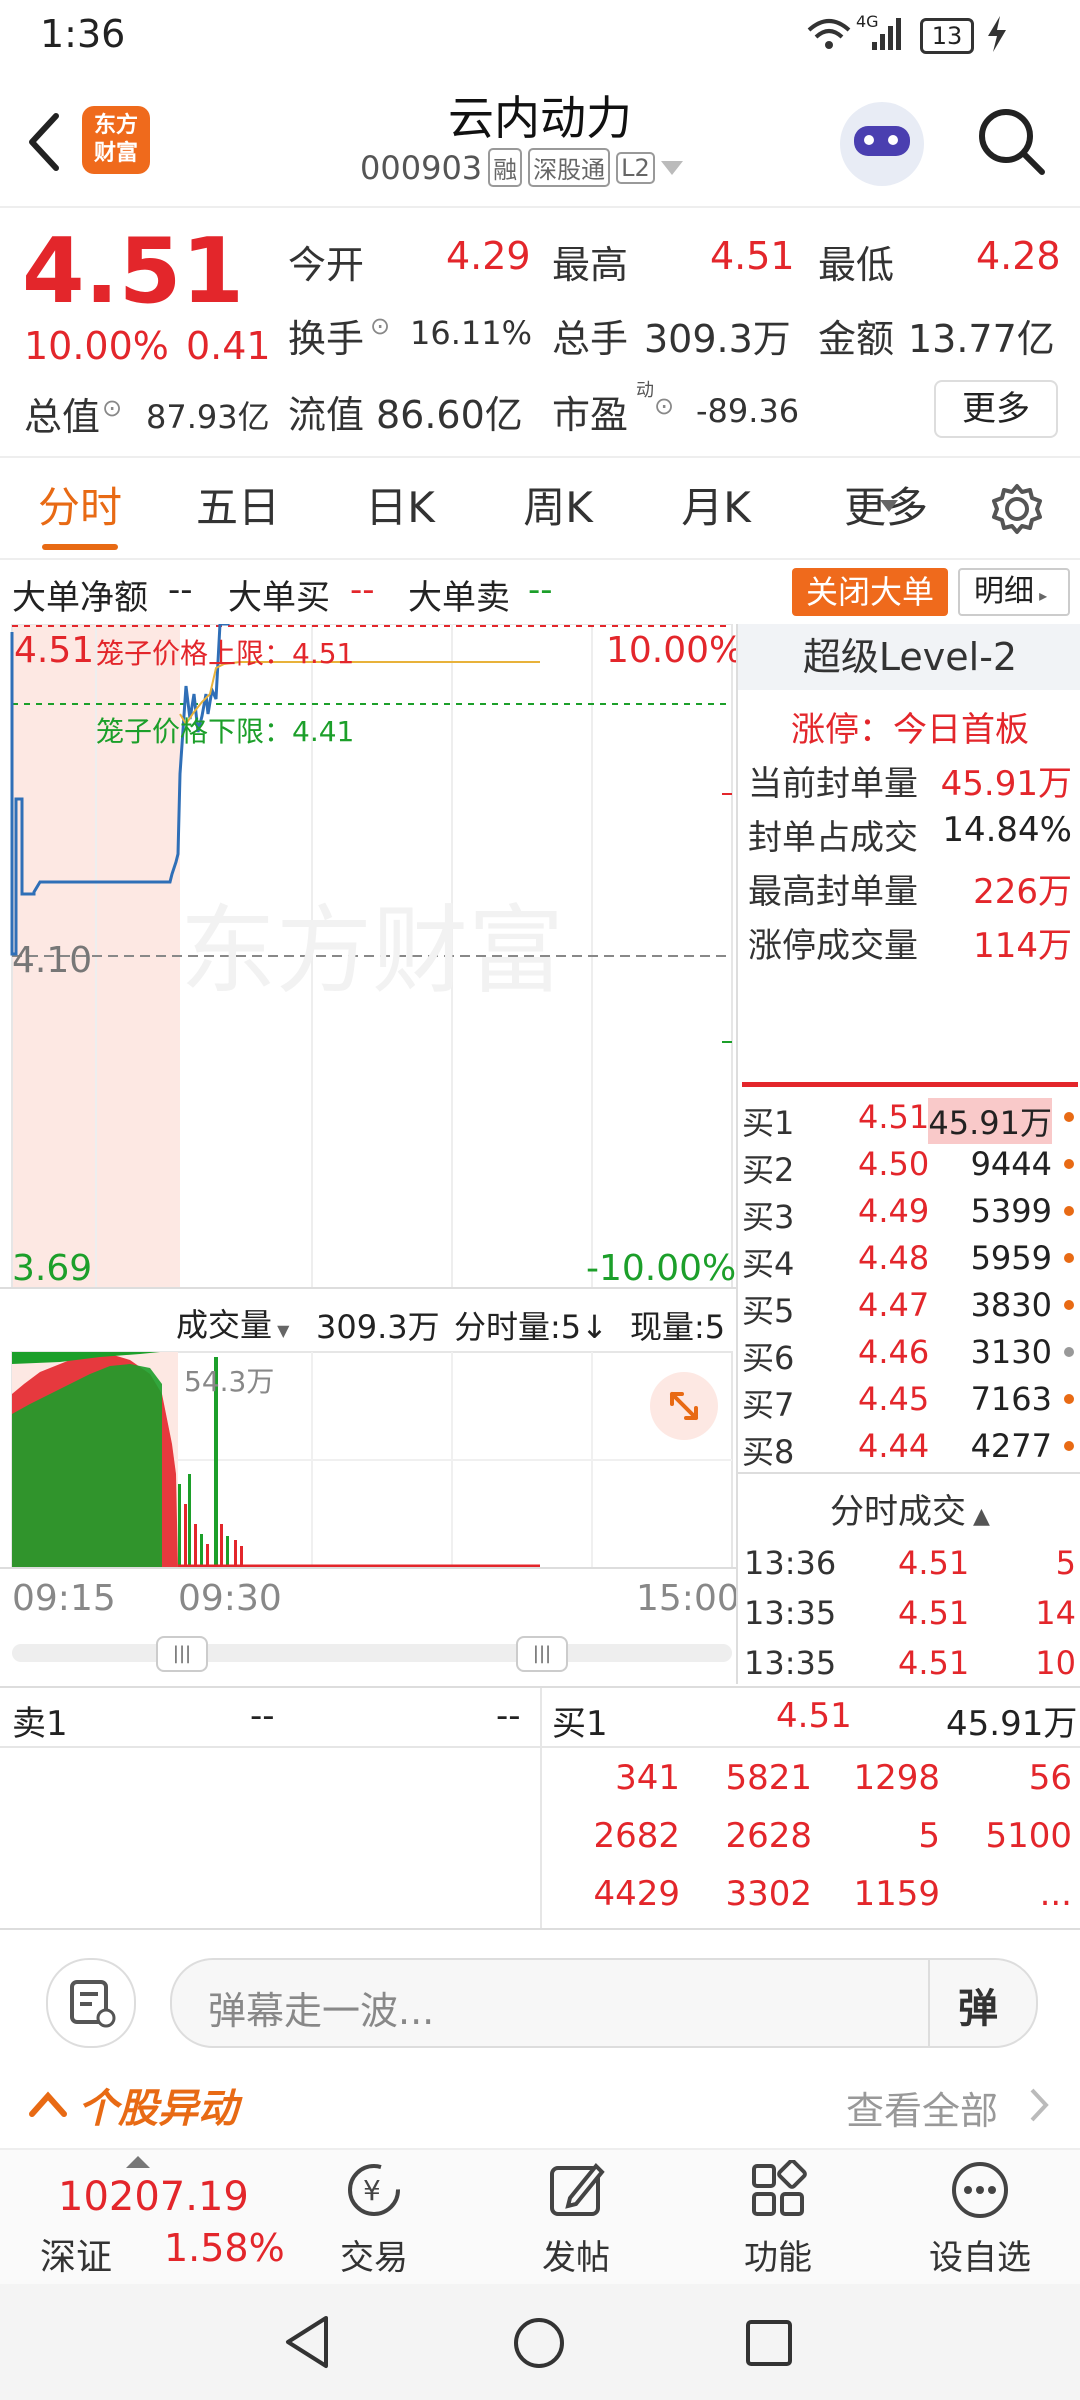 The width and height of the screenshot is (1080, 2400). Describe the element at coordinates (980, 2190) in the screenshot. I see `more-dots-icon` at that location.